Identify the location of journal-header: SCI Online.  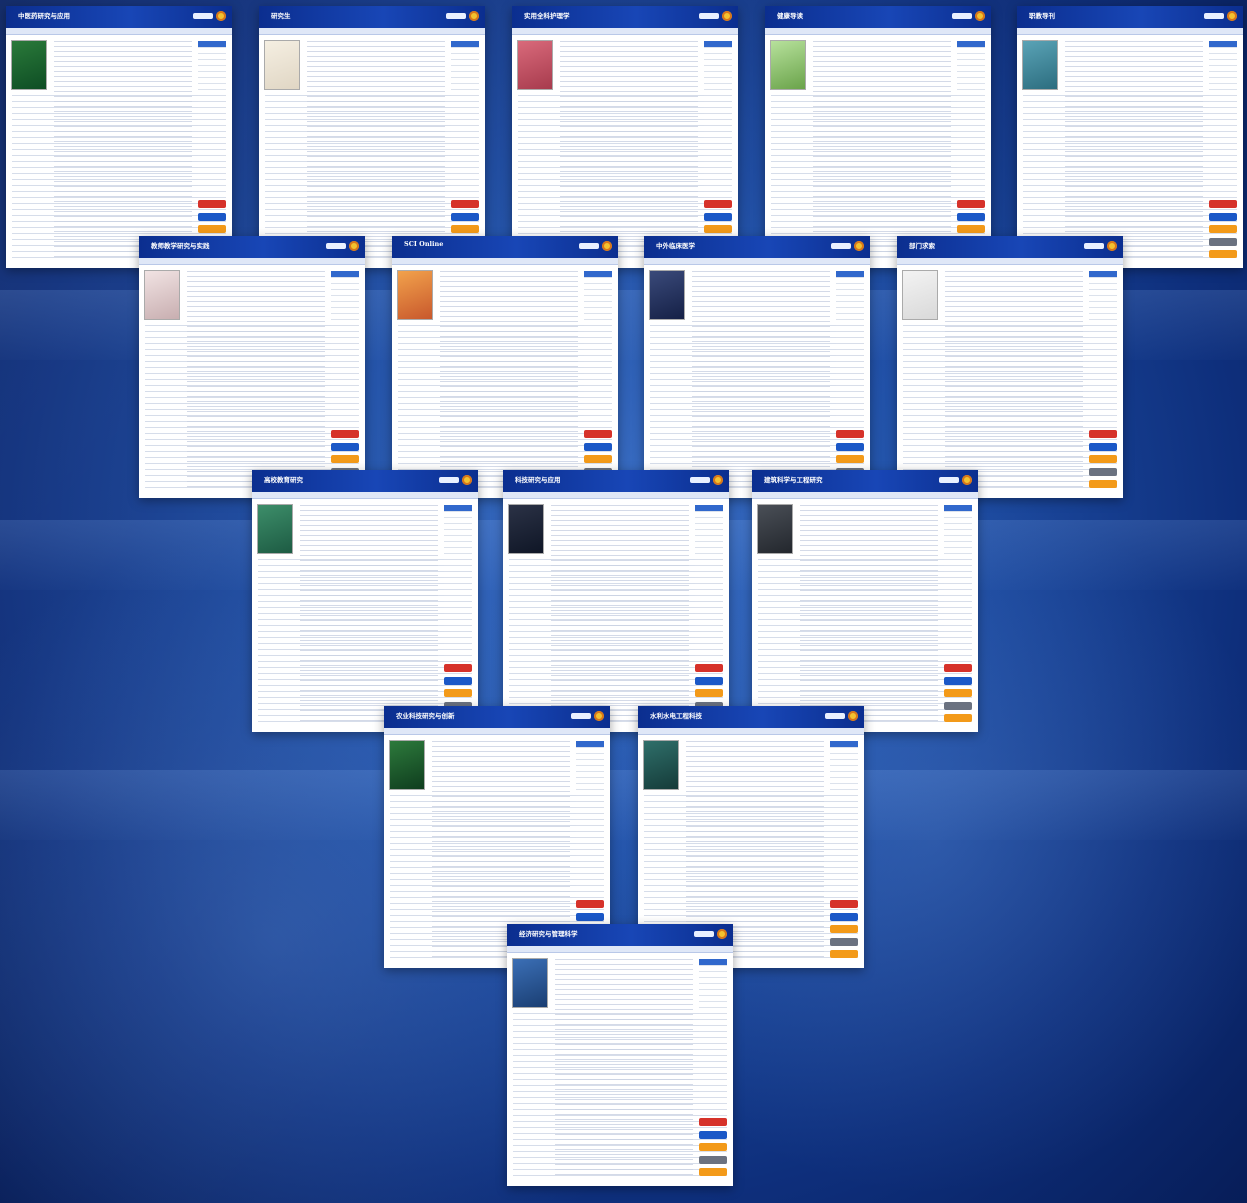
(505, 247).